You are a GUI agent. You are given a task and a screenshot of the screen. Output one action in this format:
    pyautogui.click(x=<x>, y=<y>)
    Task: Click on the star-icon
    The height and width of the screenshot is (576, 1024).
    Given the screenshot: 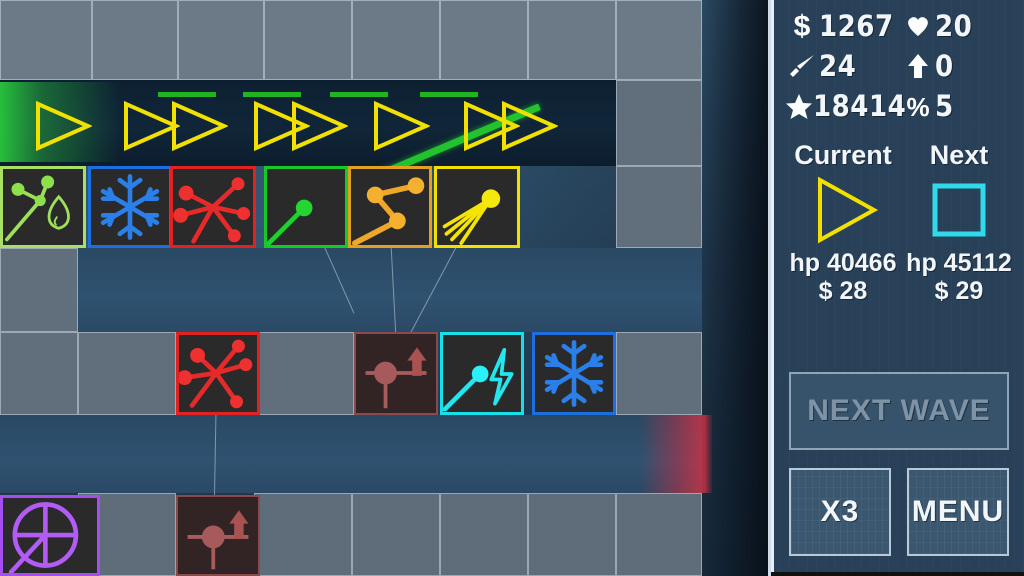 What is the action you would take?
    pyautogui.click(x=799, y=106)
    